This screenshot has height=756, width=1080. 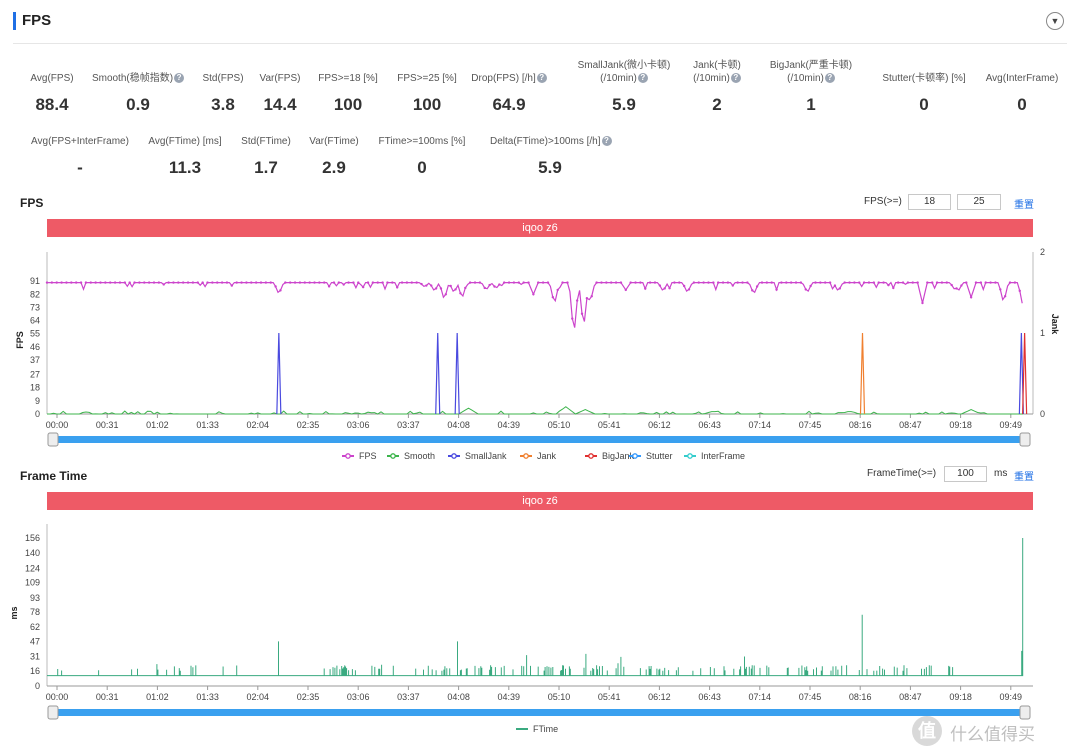 I want to click on x-tick-label: 06:43, so click(x=709, y=425).